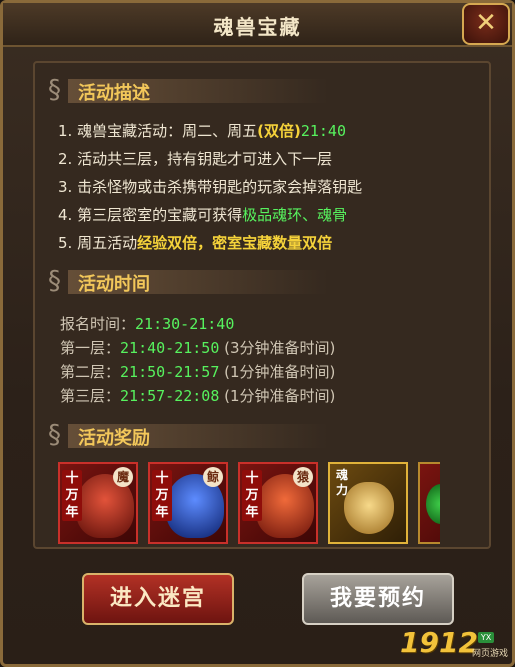 The height and width of the screenshot is (667, 515). I want to click on reward-badge: 鲸, so click(213, 477).